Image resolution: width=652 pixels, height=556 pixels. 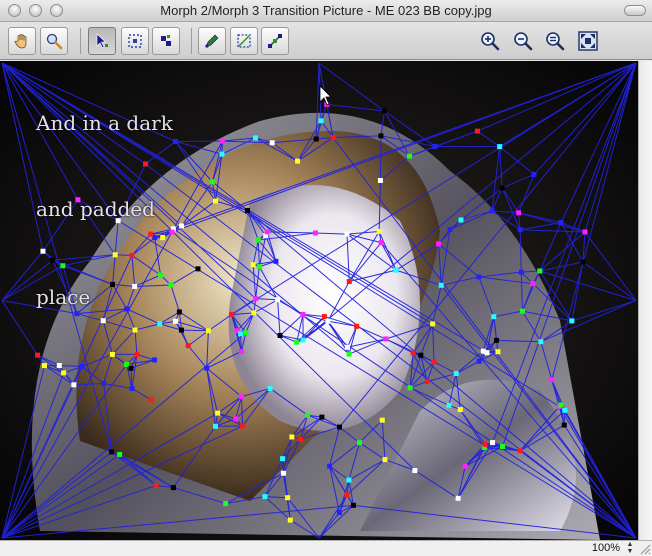 What do you see at coordinates (630, 548) in the screenshot?
I see `zoom-stepper: ▲ ▼` at bounding box center [630, 548].